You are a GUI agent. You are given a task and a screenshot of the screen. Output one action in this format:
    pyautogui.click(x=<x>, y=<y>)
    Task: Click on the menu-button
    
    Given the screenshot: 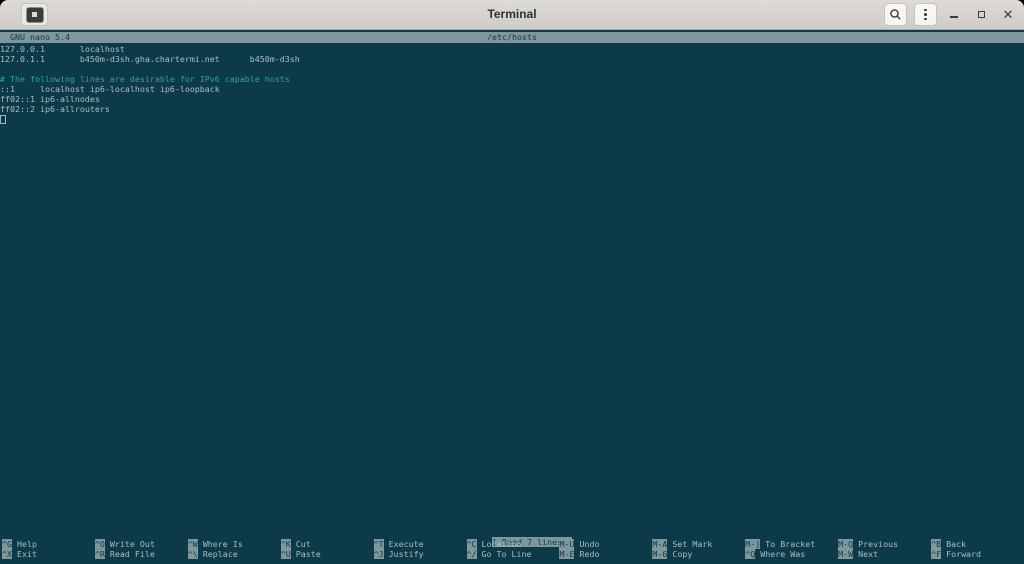 What is the action you would take?
    pyautogui.click(x=925, y=14)
    